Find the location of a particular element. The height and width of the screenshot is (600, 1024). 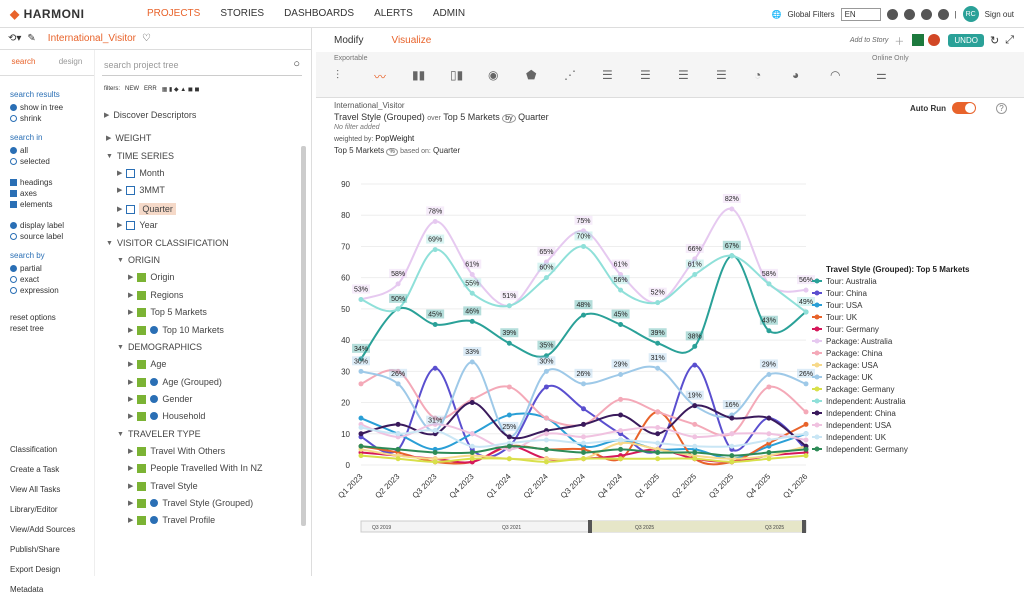

radio-exact is located at coordinates (13, 279).